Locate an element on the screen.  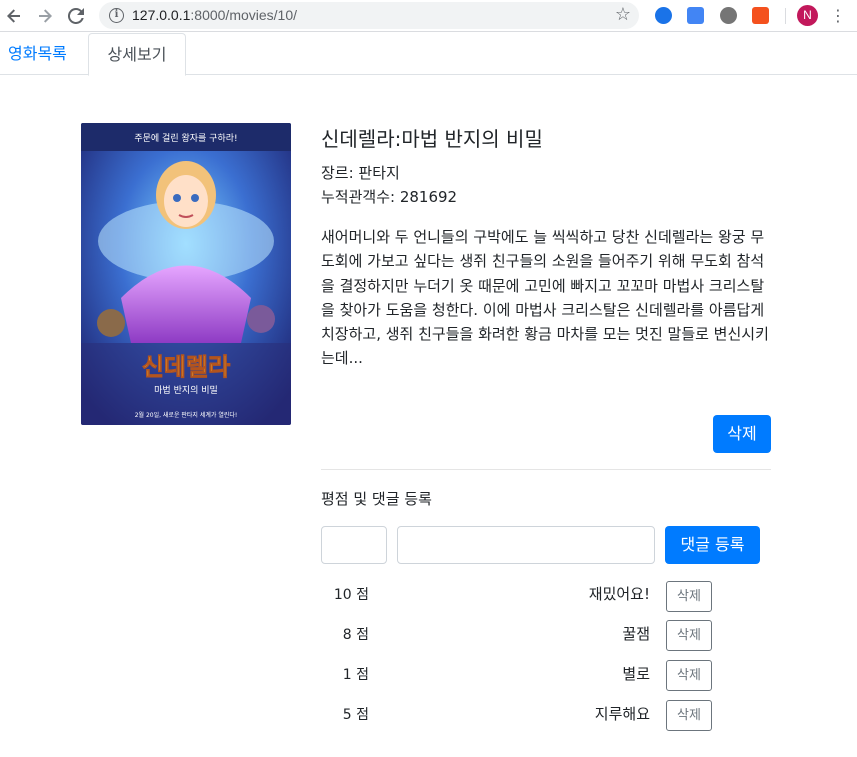
tab-detail: 상세보기 is located at coordinates (137, 54).